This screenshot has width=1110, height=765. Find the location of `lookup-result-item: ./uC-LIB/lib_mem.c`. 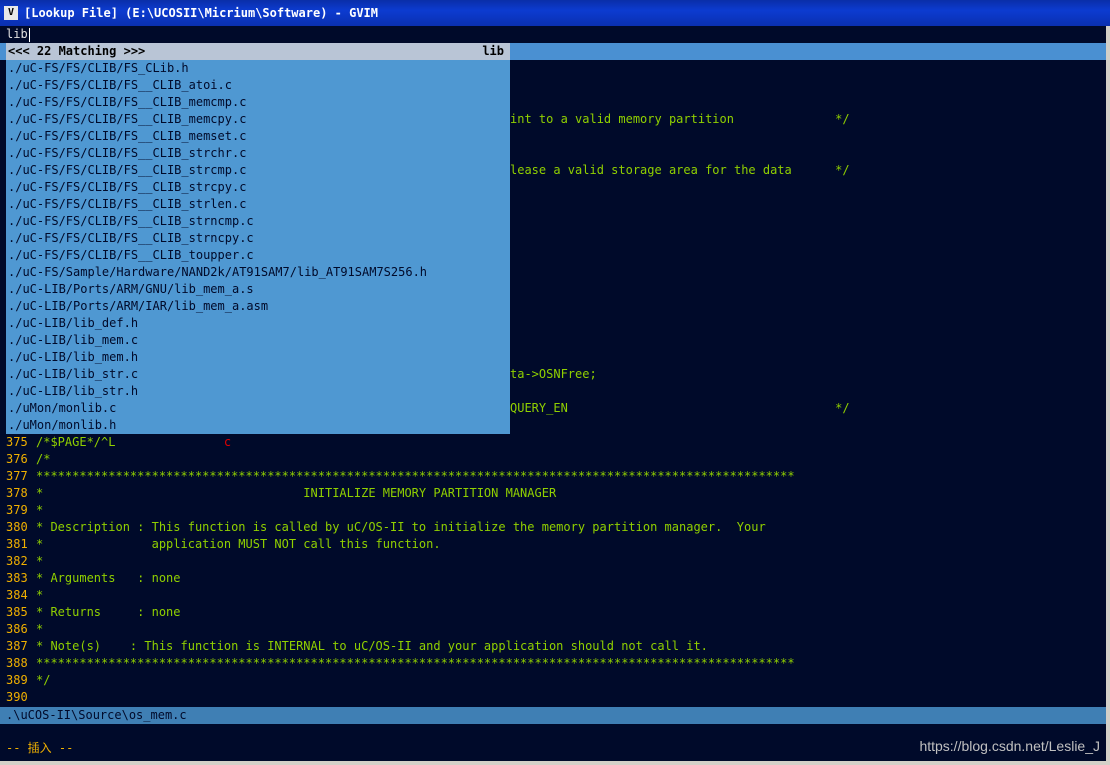

lookup-result-item: ./uC-LIB/lib_mem.c is located at coordinates (258, 340).